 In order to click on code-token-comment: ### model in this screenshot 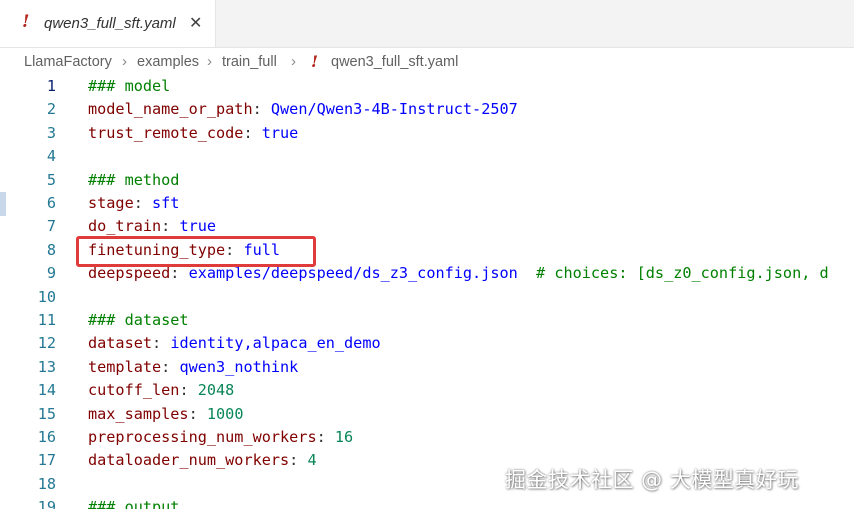, I will do `click(129, 86)`.